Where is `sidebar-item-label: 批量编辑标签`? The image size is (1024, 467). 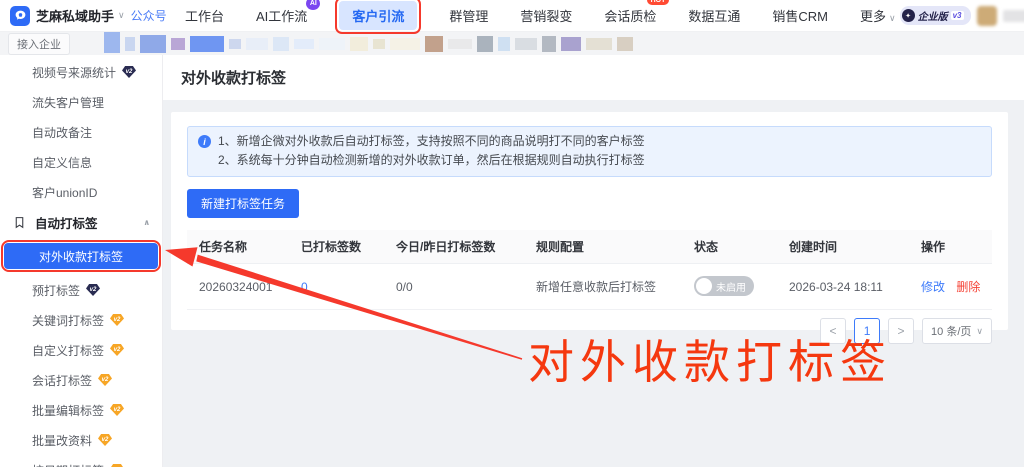
sidebar-item-label: 批量编辑标签 is located at coordinates (68, 410).